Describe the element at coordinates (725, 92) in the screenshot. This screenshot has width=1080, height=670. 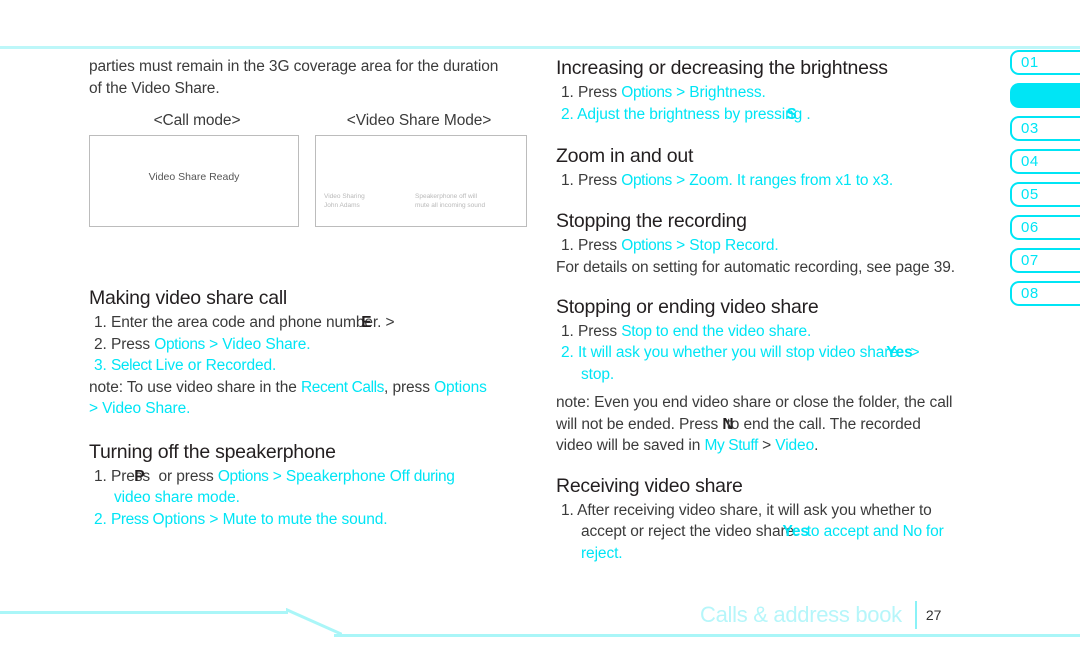
I see `step-brightness-1-target: Brightness` at that location.